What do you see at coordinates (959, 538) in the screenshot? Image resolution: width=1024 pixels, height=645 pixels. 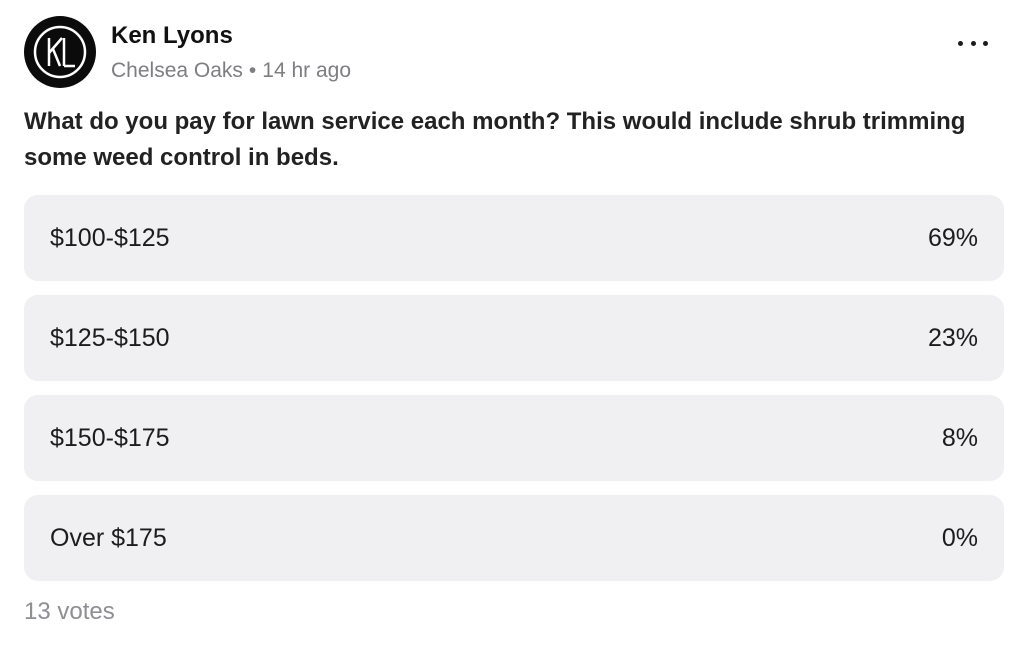 I see `poll-option-percent: 0%` at bounding box center [959, 538].